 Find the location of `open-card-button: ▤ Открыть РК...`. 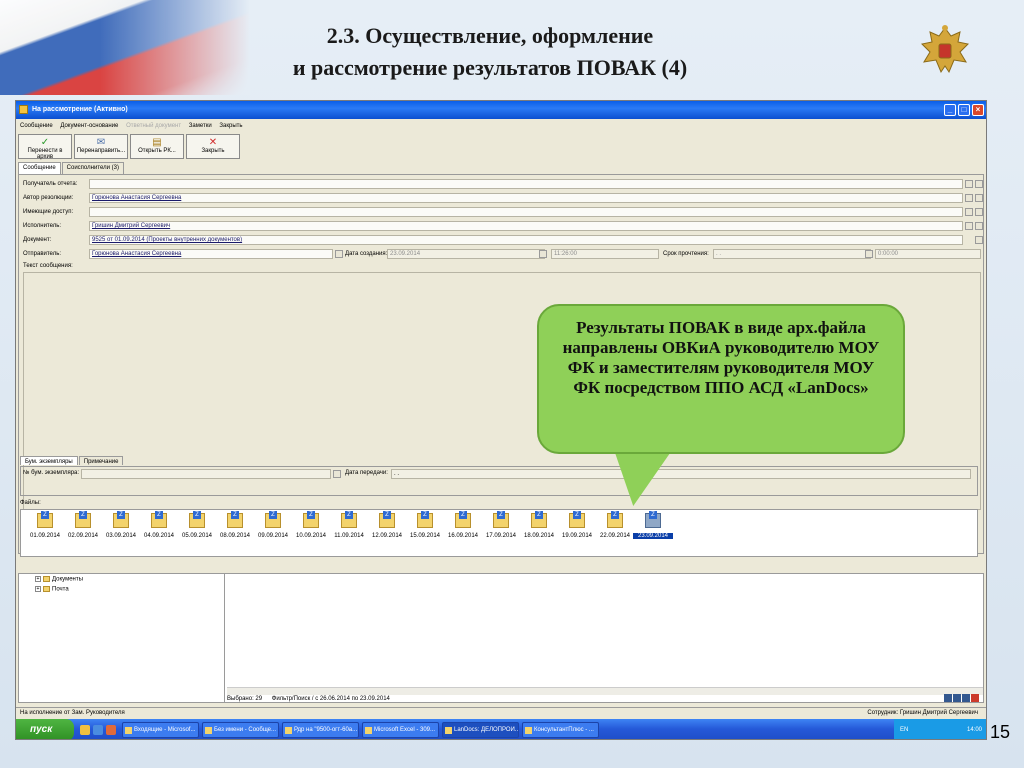

open-card-button: ▤ Открыть РК... is located at coordinates (157, 146).